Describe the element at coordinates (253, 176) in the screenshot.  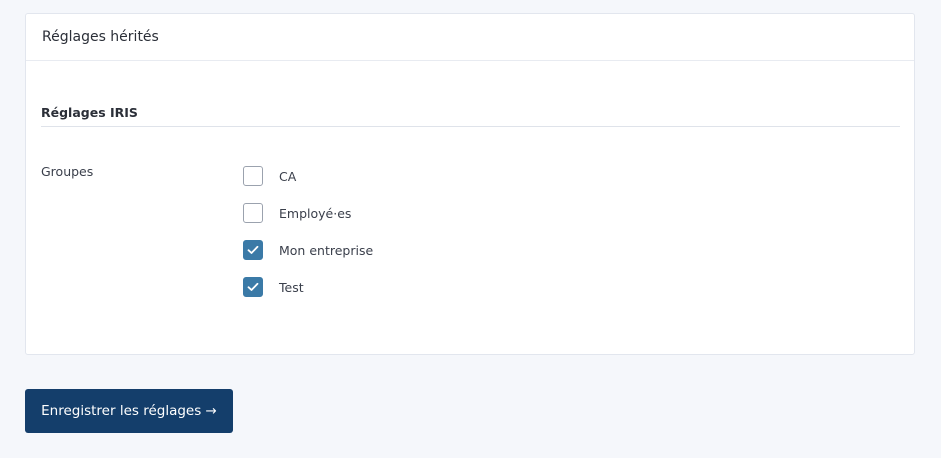
I see `group-checkbox-ca` at that location.